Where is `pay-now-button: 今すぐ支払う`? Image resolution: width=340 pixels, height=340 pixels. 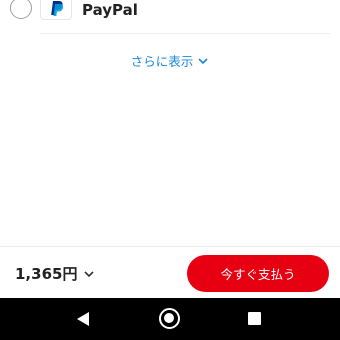
pay-now-button: 今すぐ支払う is located at coordinates (258, 273).